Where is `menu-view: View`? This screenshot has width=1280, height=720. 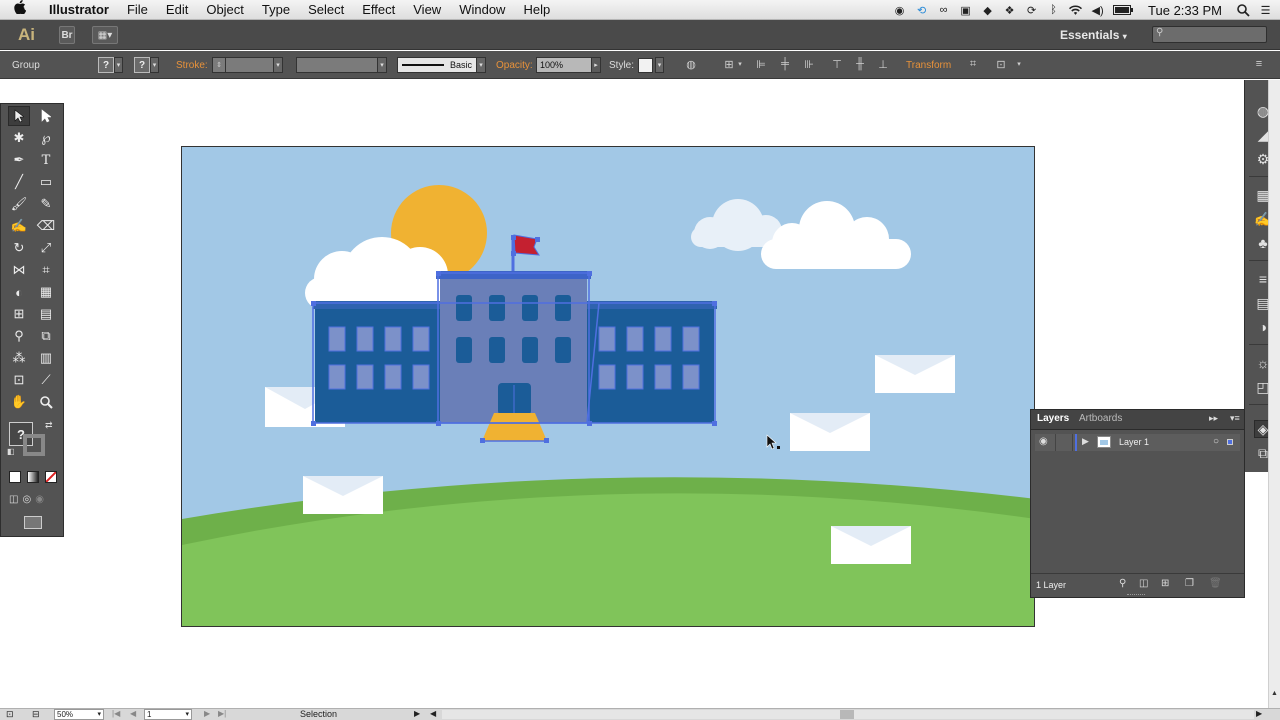
menu-view: View is located at coordinates (427, 10).